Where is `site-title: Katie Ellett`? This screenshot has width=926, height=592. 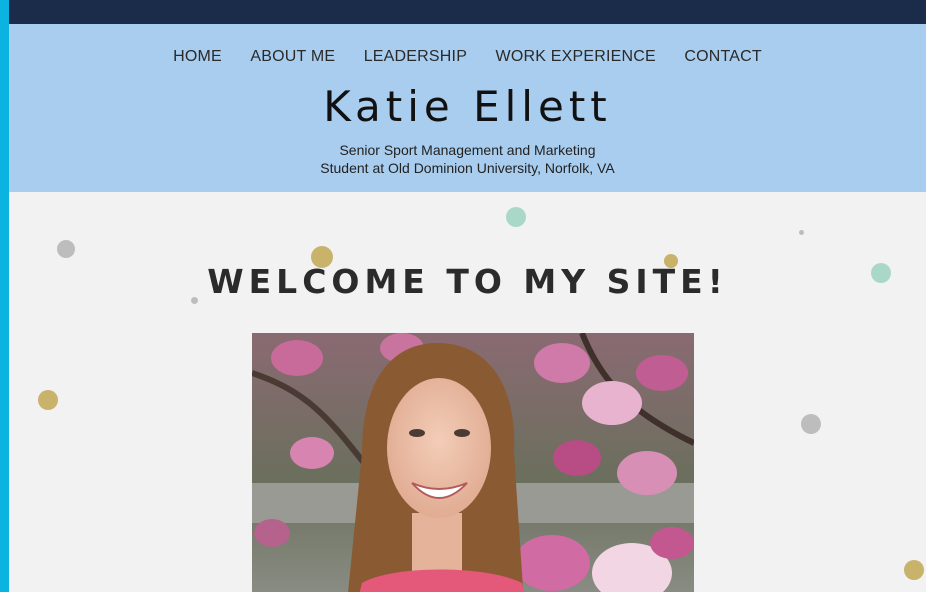
site-title: Katie Ellett is located at coordinates (467, 106).